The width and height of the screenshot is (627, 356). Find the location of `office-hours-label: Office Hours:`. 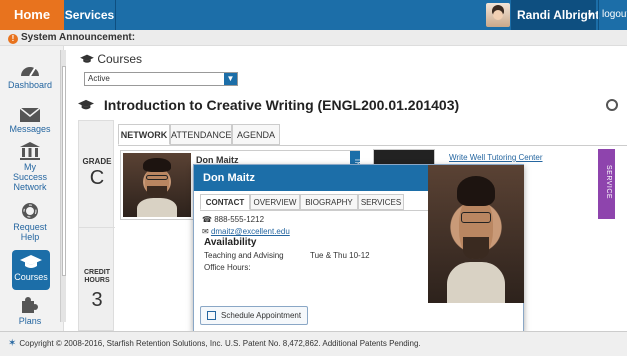

office-hours-label: Office Hours: is located at coordinates (227, 267).